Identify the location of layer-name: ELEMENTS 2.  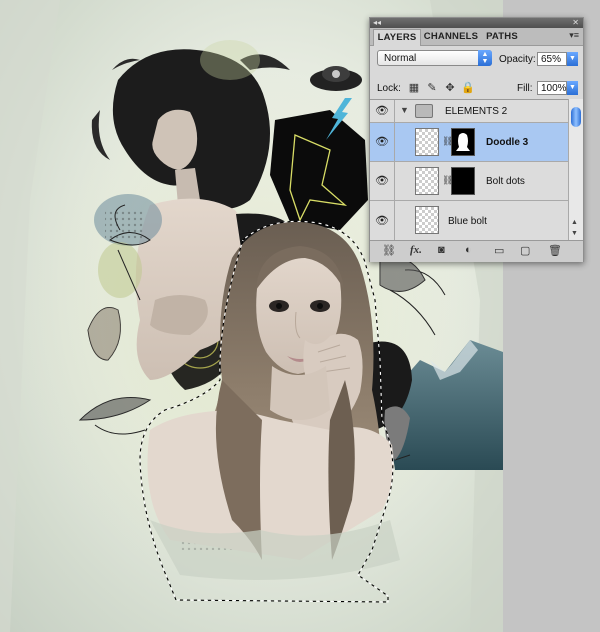
(476, 111).